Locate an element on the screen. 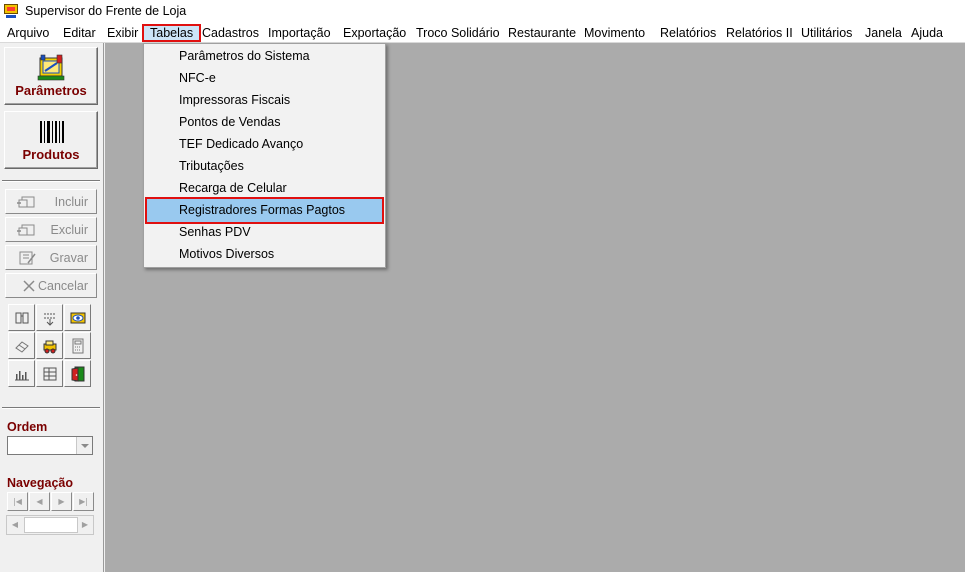 This screenshot has width=965, height=572. exit-tool-button is located at coordinates (77, 373).